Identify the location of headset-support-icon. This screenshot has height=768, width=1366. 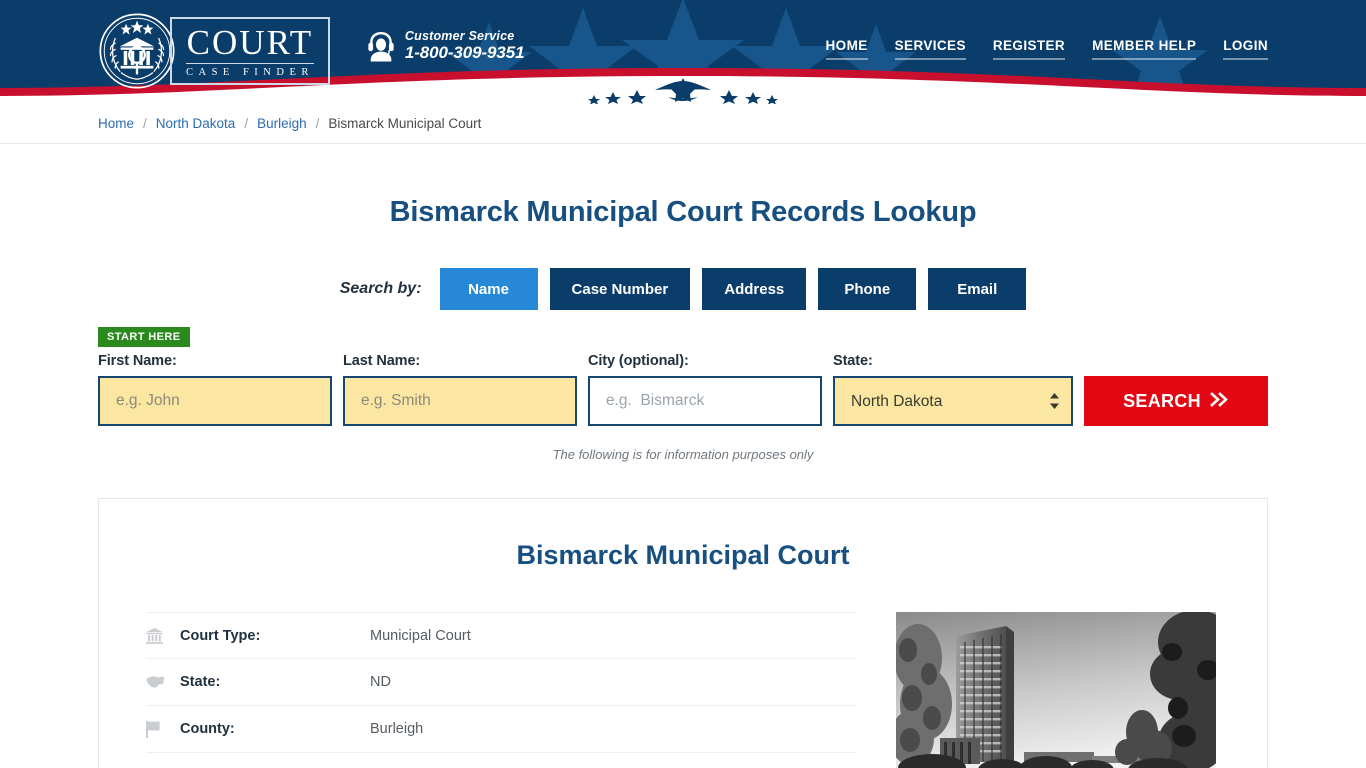
(381, 46).